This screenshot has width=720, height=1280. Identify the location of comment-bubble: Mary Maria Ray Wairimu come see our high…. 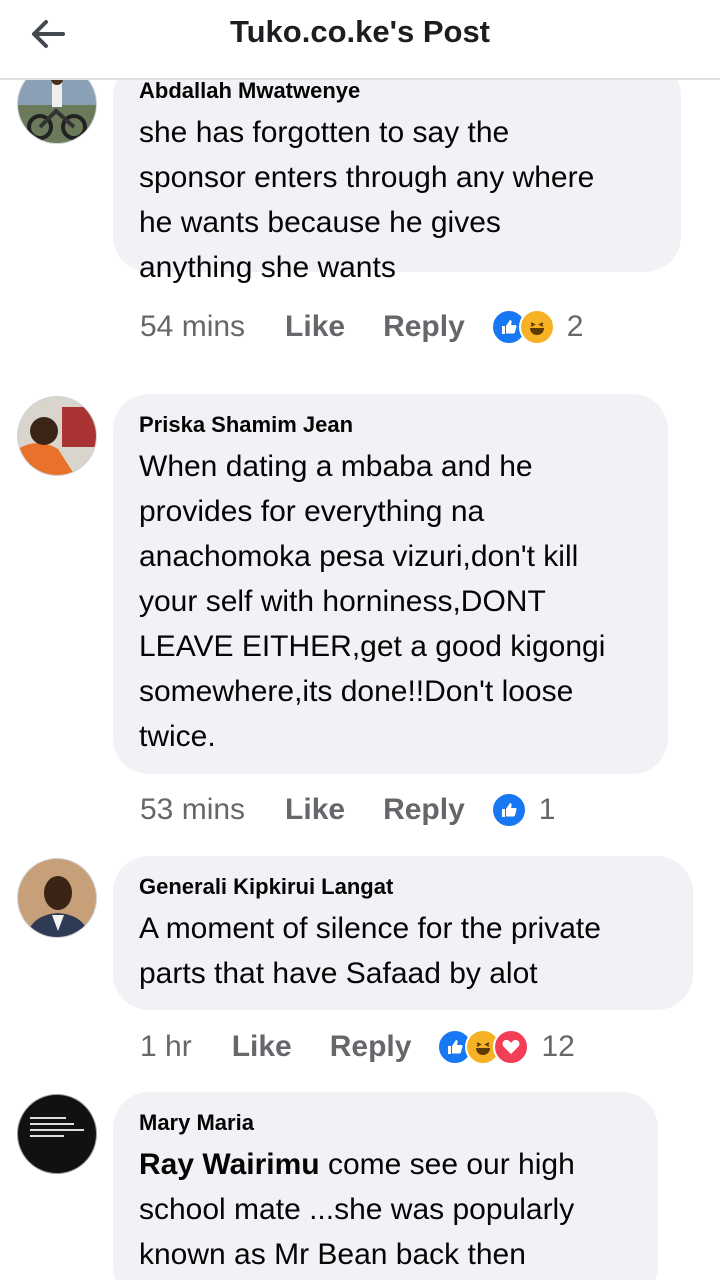
(385, 1186).